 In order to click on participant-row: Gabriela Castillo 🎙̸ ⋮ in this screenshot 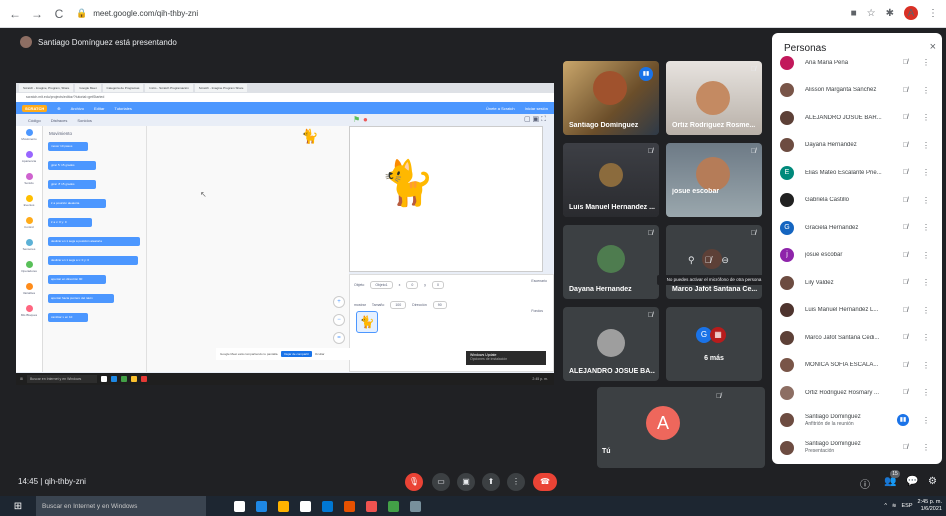, I will do `click(857, 201)`.